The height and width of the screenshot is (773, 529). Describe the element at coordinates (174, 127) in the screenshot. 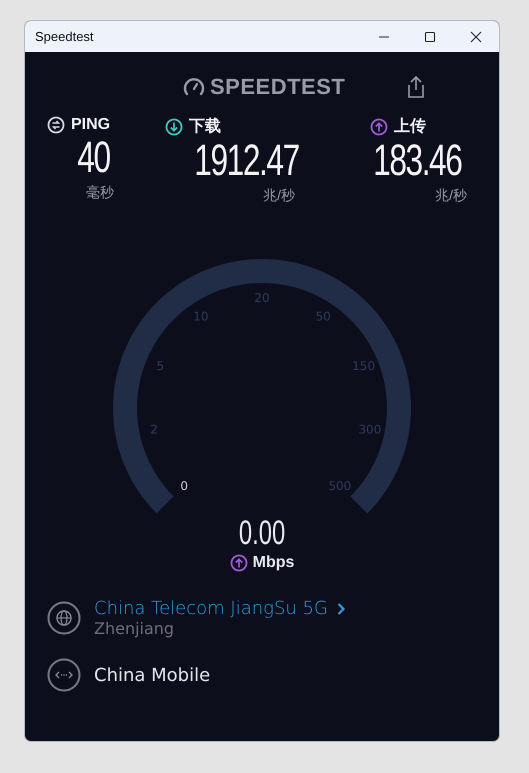

I see `download-icon` at that location.